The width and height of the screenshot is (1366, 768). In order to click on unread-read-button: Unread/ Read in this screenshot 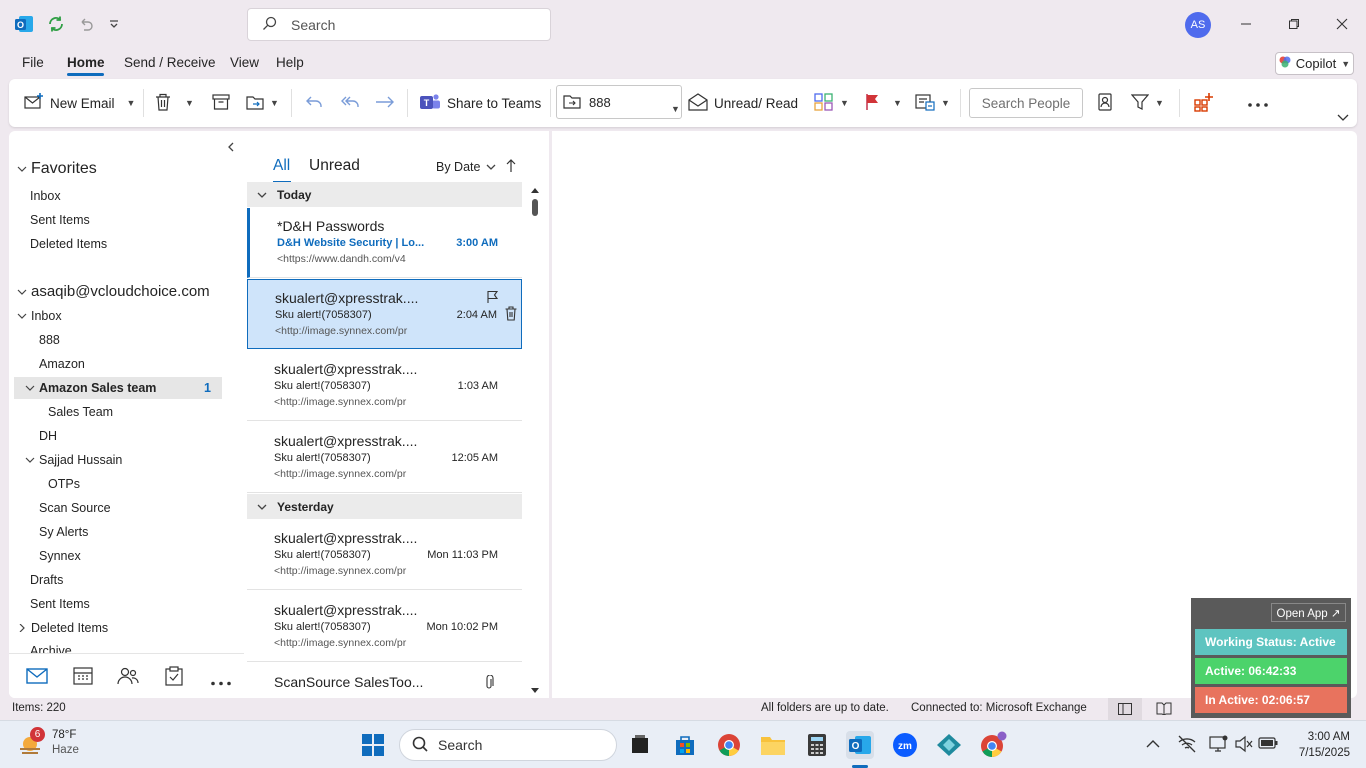, I will do `click(743, 103)`.